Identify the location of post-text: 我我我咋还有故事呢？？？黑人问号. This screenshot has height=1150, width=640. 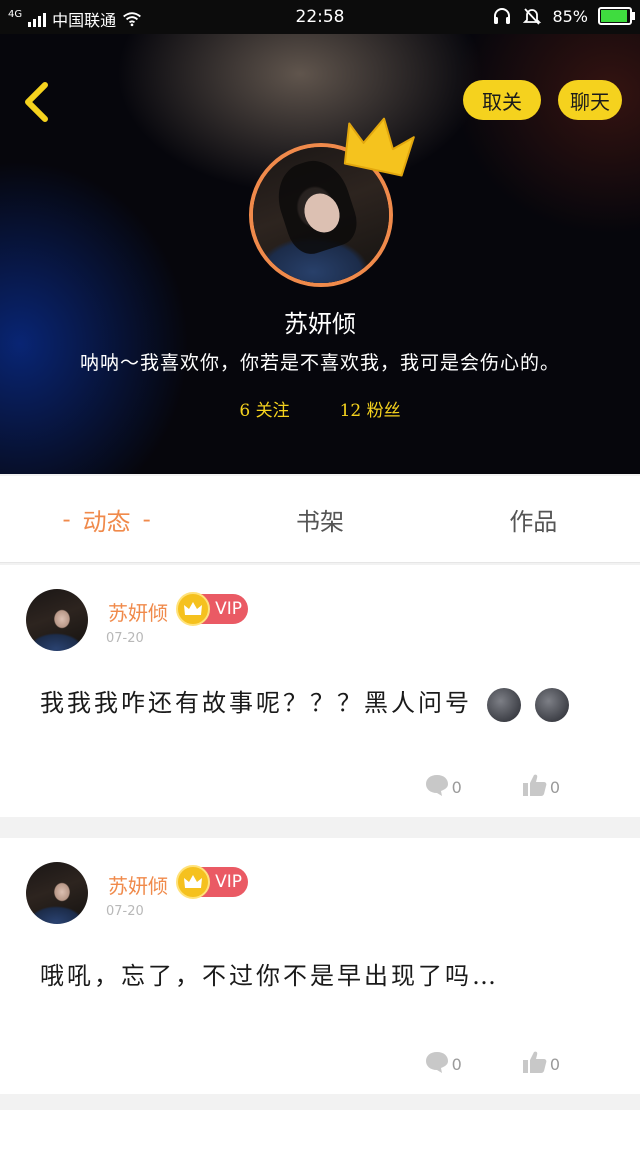
(330, 702).